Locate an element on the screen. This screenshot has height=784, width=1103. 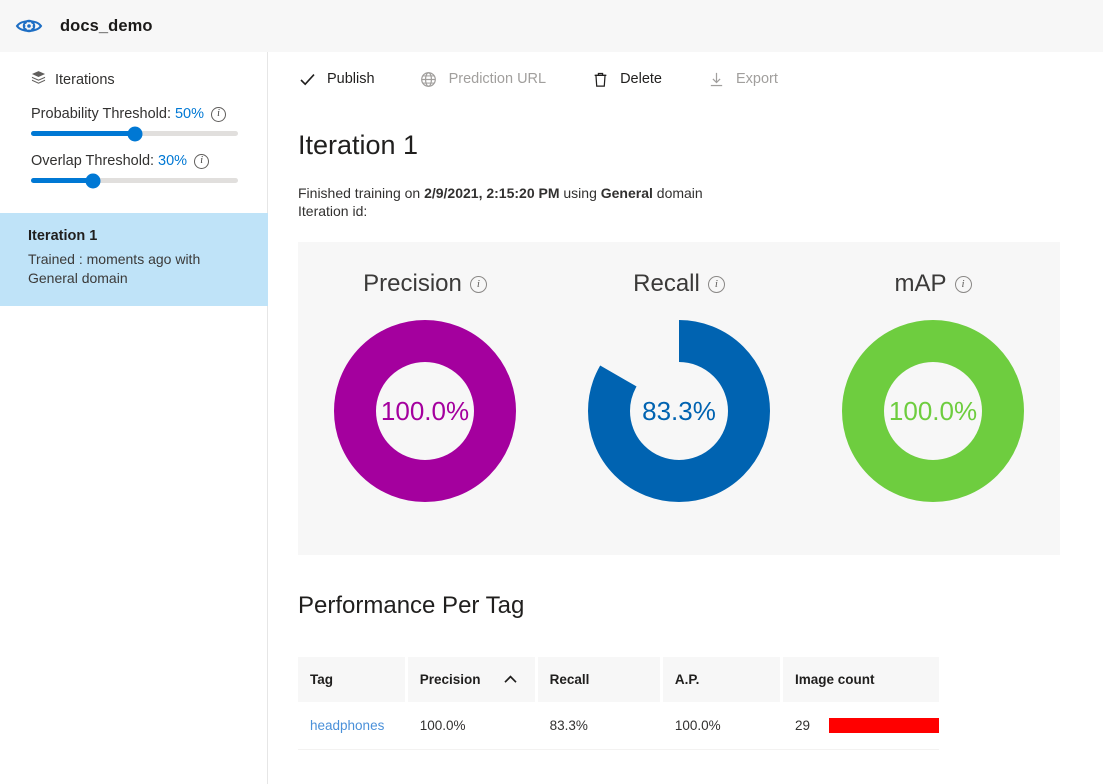
overlap-threshold-label: Overlap Threshold: 30% i is located at coordinates (134, 161).